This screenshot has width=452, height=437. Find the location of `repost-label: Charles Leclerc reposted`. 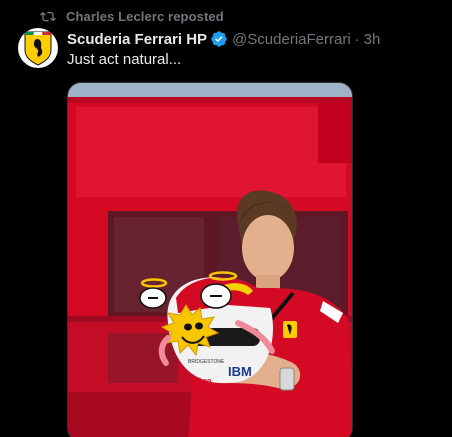

repost-label: Charles Leclerc reposted is located at coordinates (145, 16).